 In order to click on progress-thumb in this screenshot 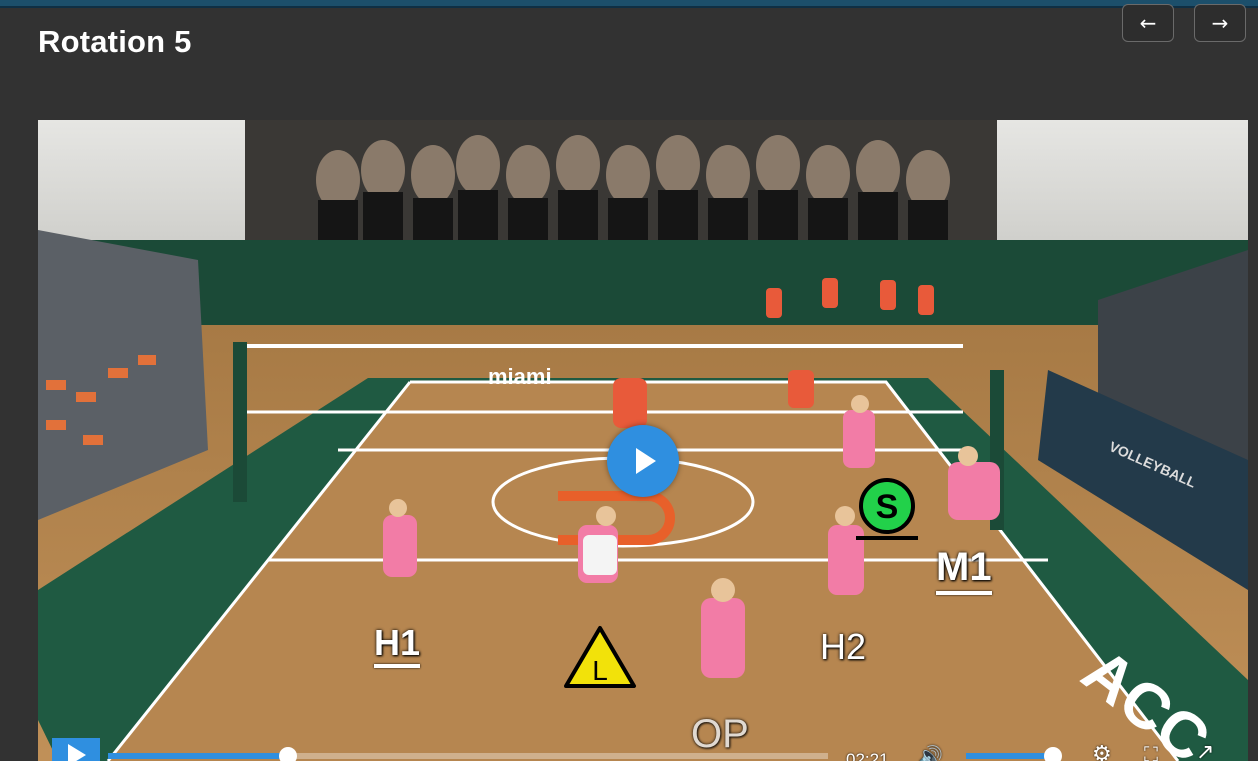, I will do `click(288, 754)`.